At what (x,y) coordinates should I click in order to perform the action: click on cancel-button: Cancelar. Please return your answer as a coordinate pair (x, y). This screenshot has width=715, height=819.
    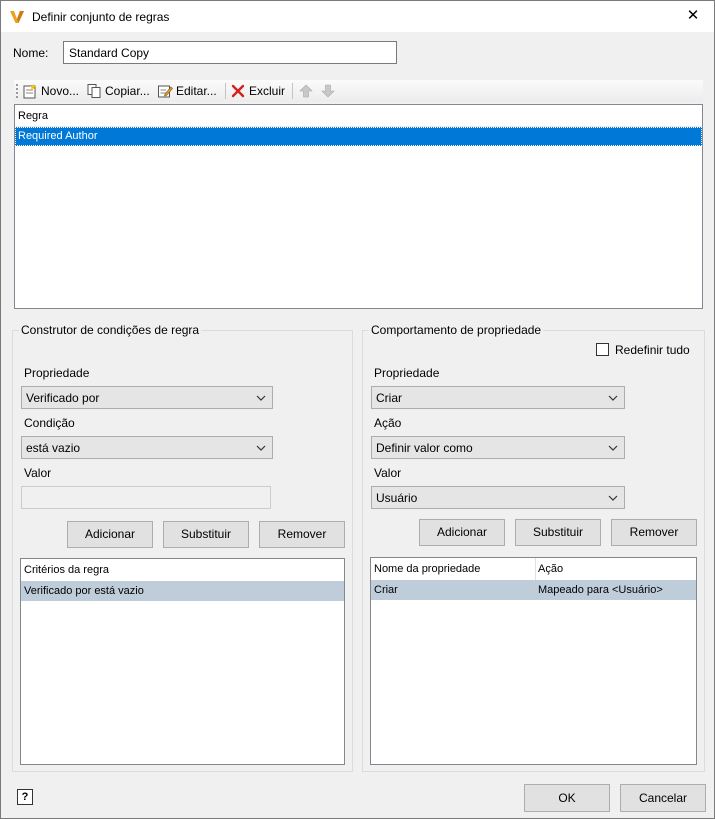
    Looking at the image, I should click on (663, 798).